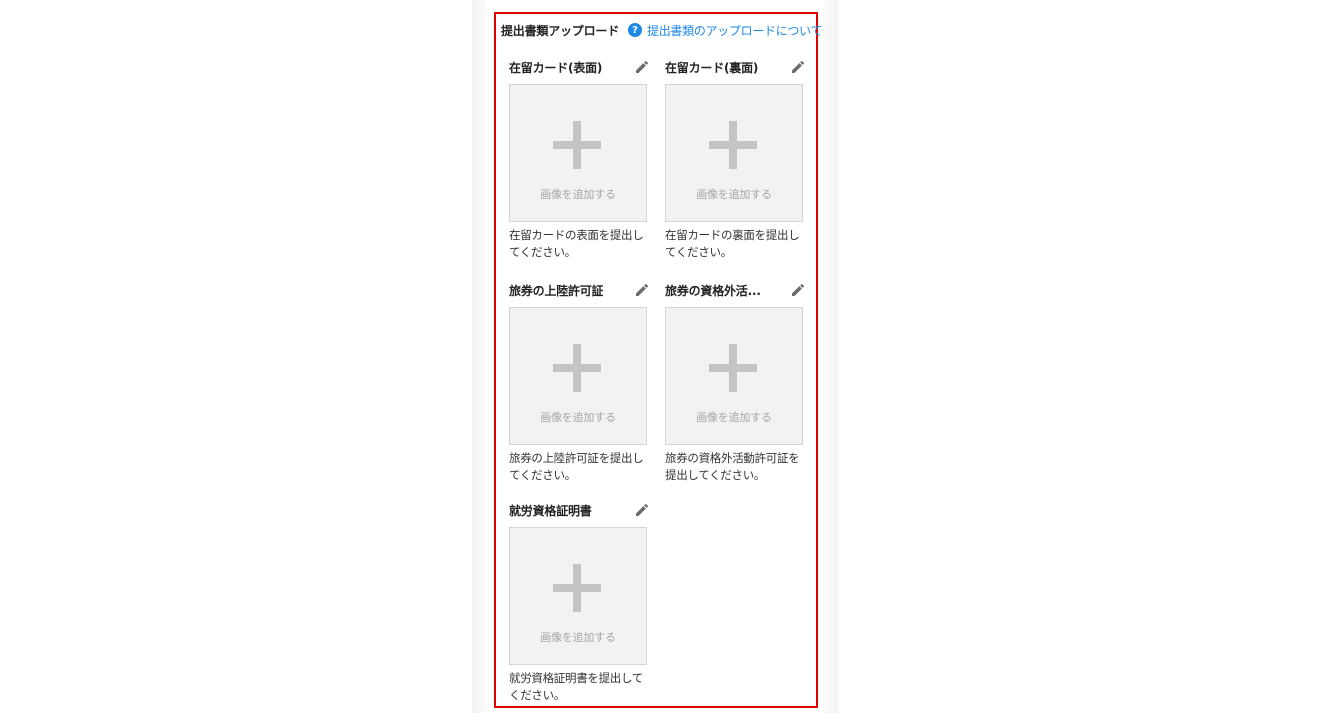  What do you see at coordinates (732, 243) in the screenshot?
I see `document-description: 在留カードの裏面を提出してください。` at bounding box center [732, 243].